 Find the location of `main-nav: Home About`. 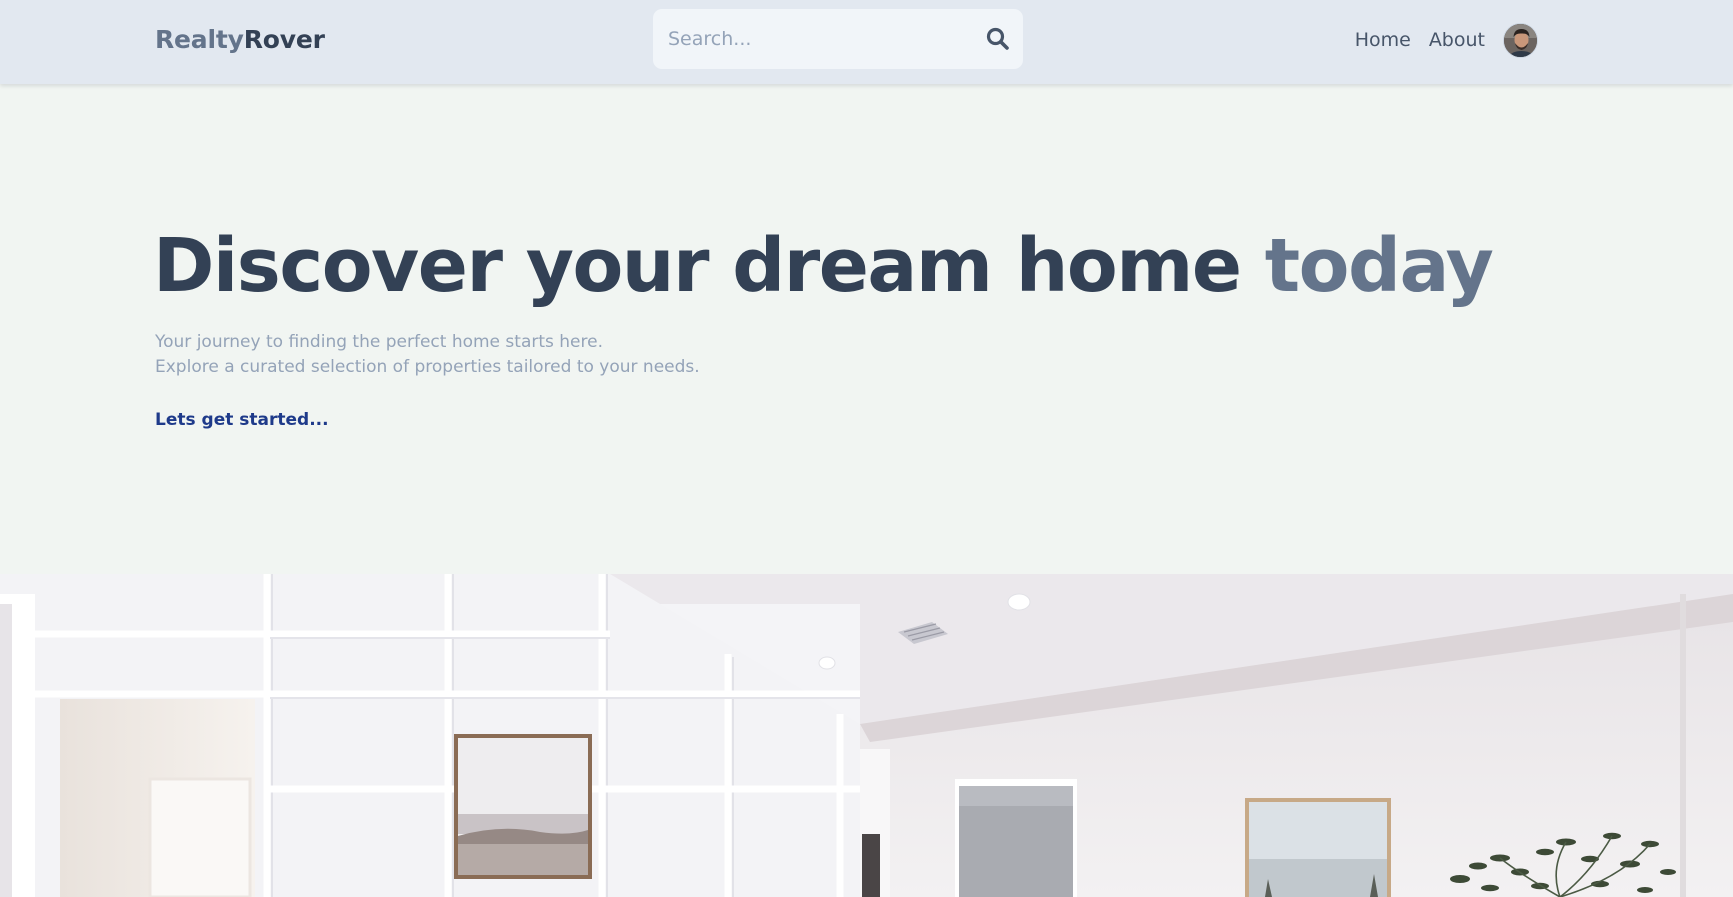

main-nav: Home About is located at coordinates (1446, 40).